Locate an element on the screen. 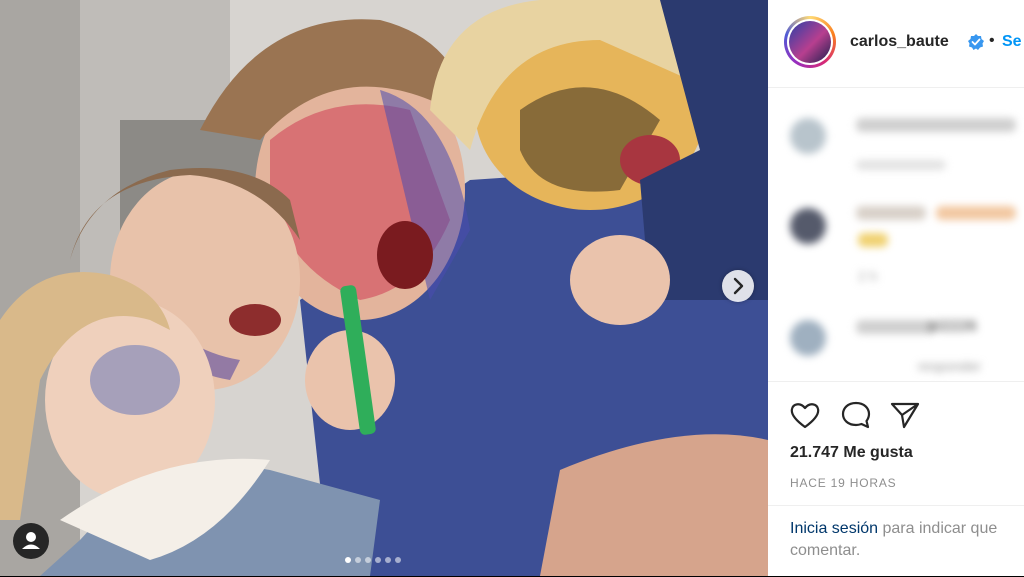 The image size is (1024, 577). post-timestamp: HACE 19 HORAS is located at coordinates (843, 483).